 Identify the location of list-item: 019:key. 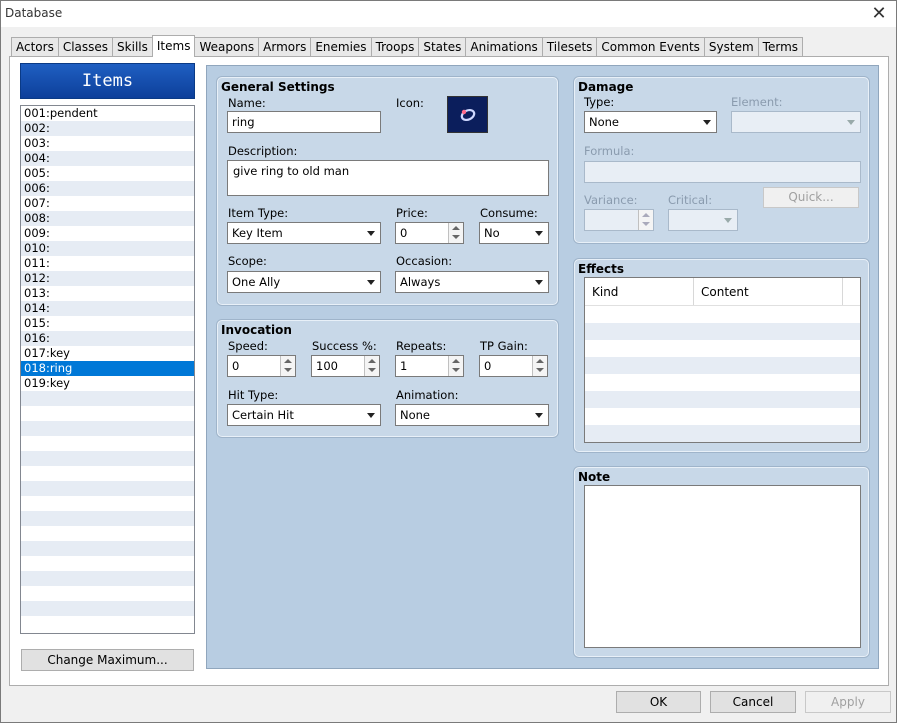
(107, 383).